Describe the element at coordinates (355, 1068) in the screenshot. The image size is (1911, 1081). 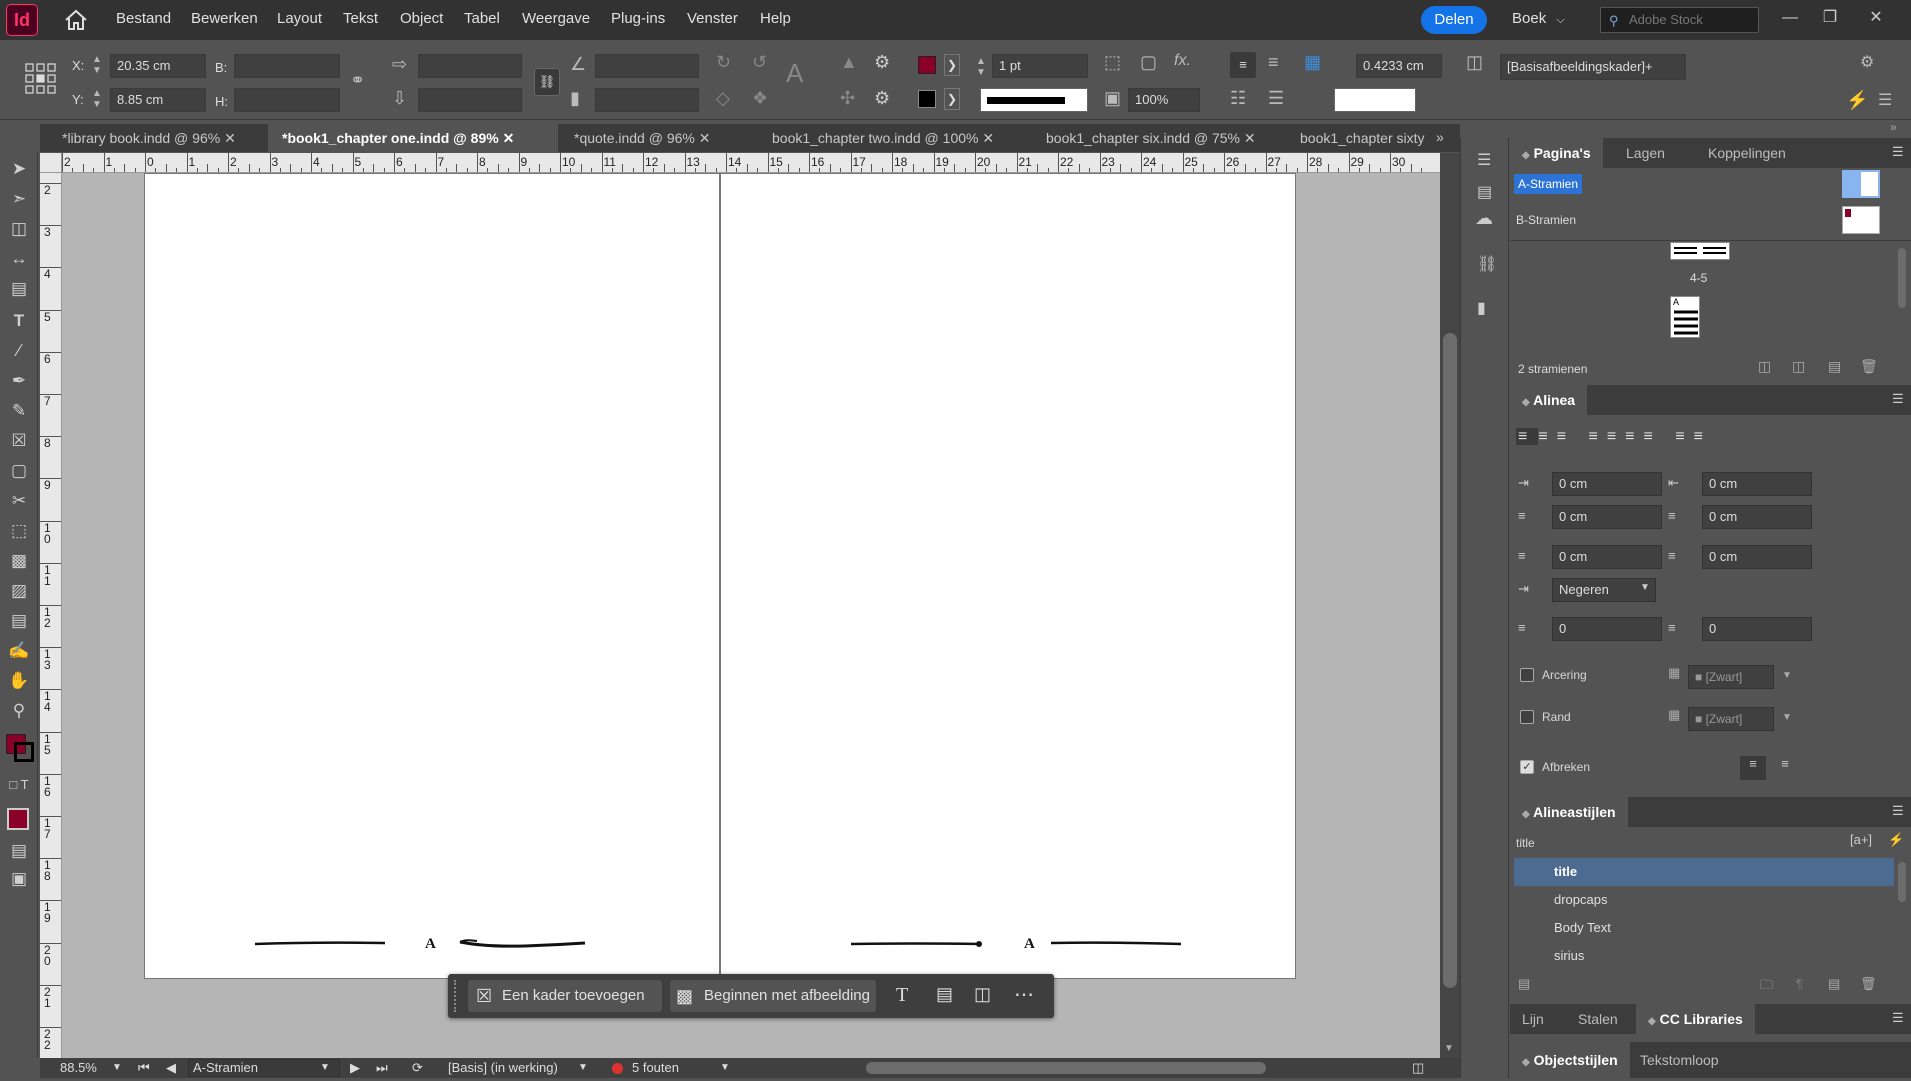
I see `next-page-icon: ▶` at that location.